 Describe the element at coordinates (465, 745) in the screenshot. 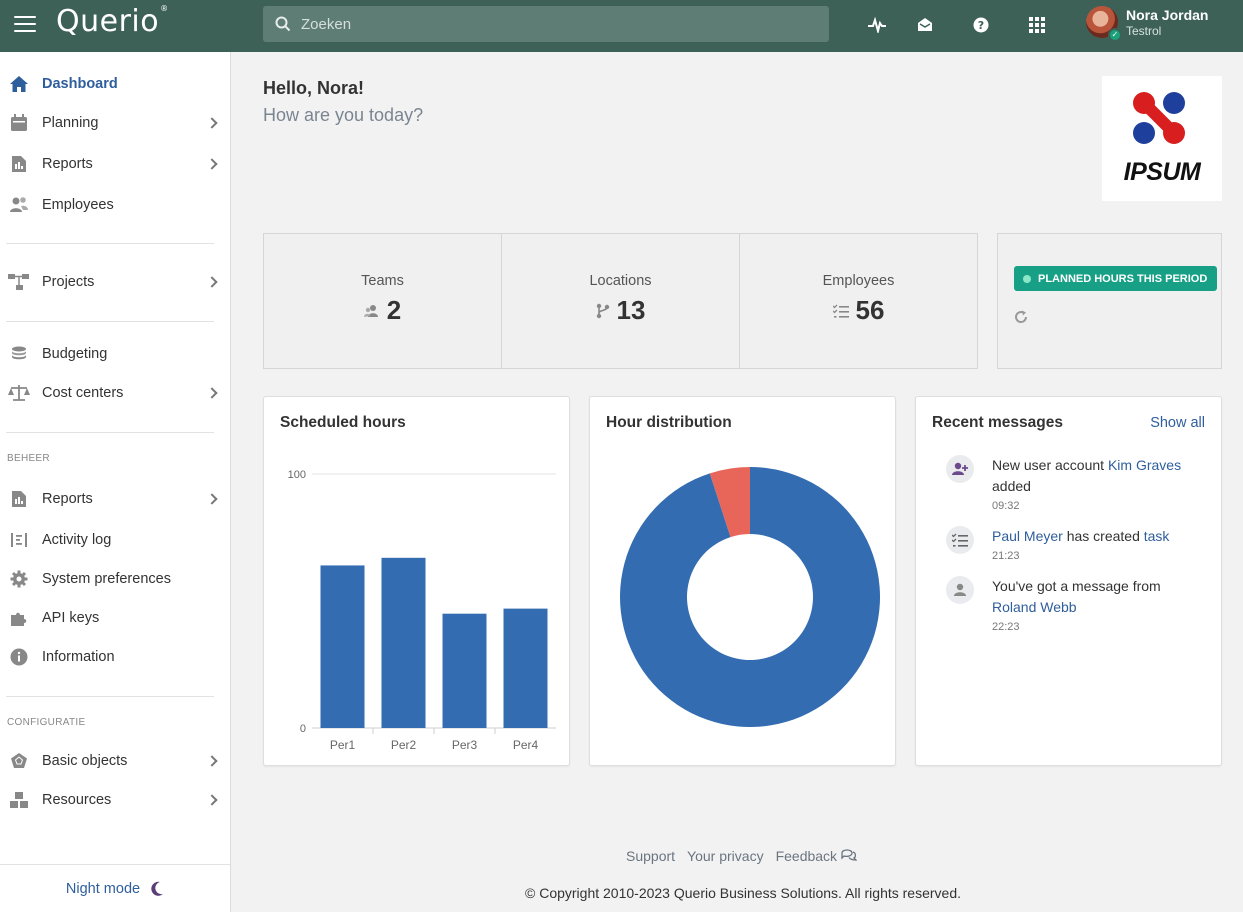

I see `x-tick-label: Per3` at that location.